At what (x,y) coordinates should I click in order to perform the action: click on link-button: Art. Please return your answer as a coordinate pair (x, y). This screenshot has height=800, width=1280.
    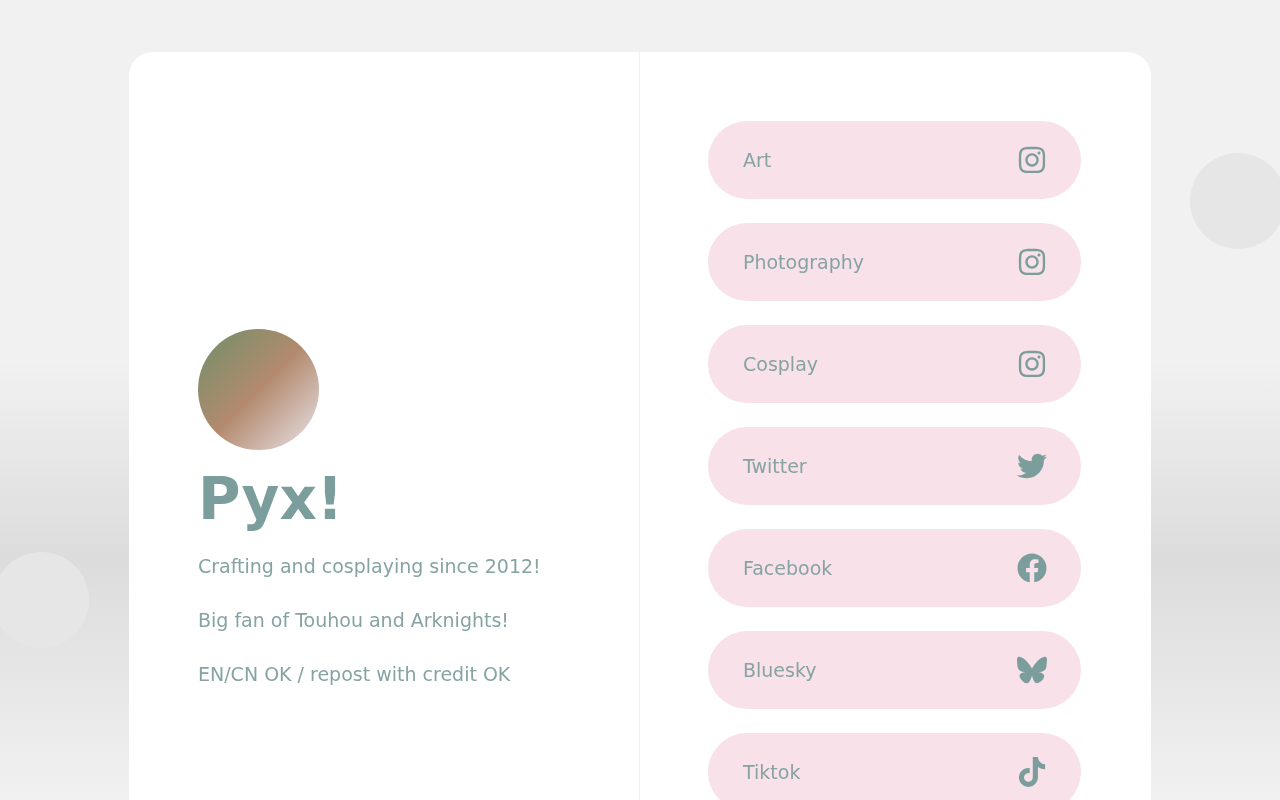
    Looking at the image, I should click on (894, 160).